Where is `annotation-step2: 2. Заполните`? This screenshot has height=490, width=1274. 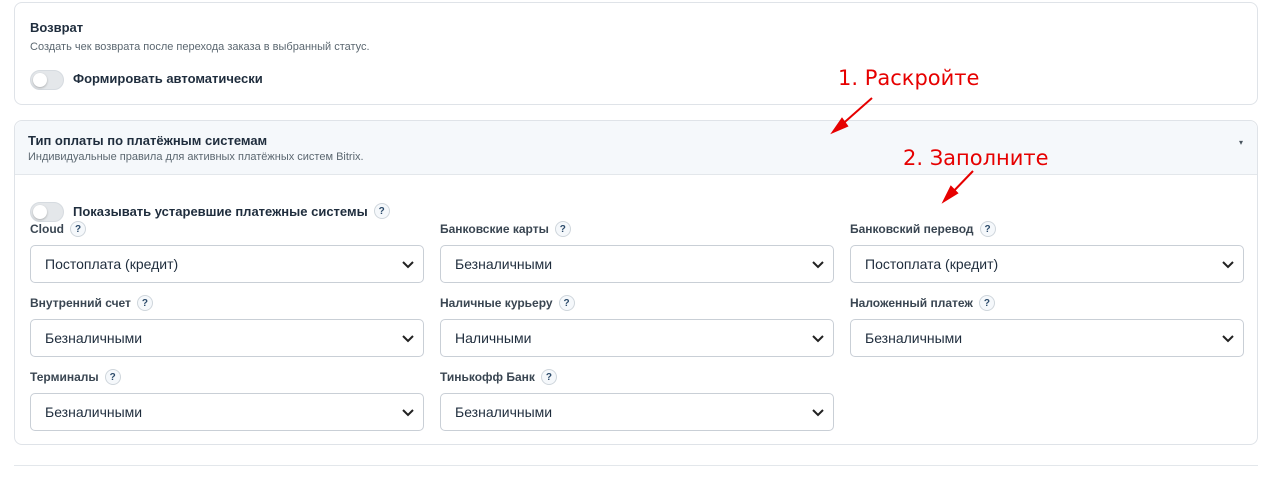 annotation-step2: 2. Заполните is located at coordinates (976, 158).